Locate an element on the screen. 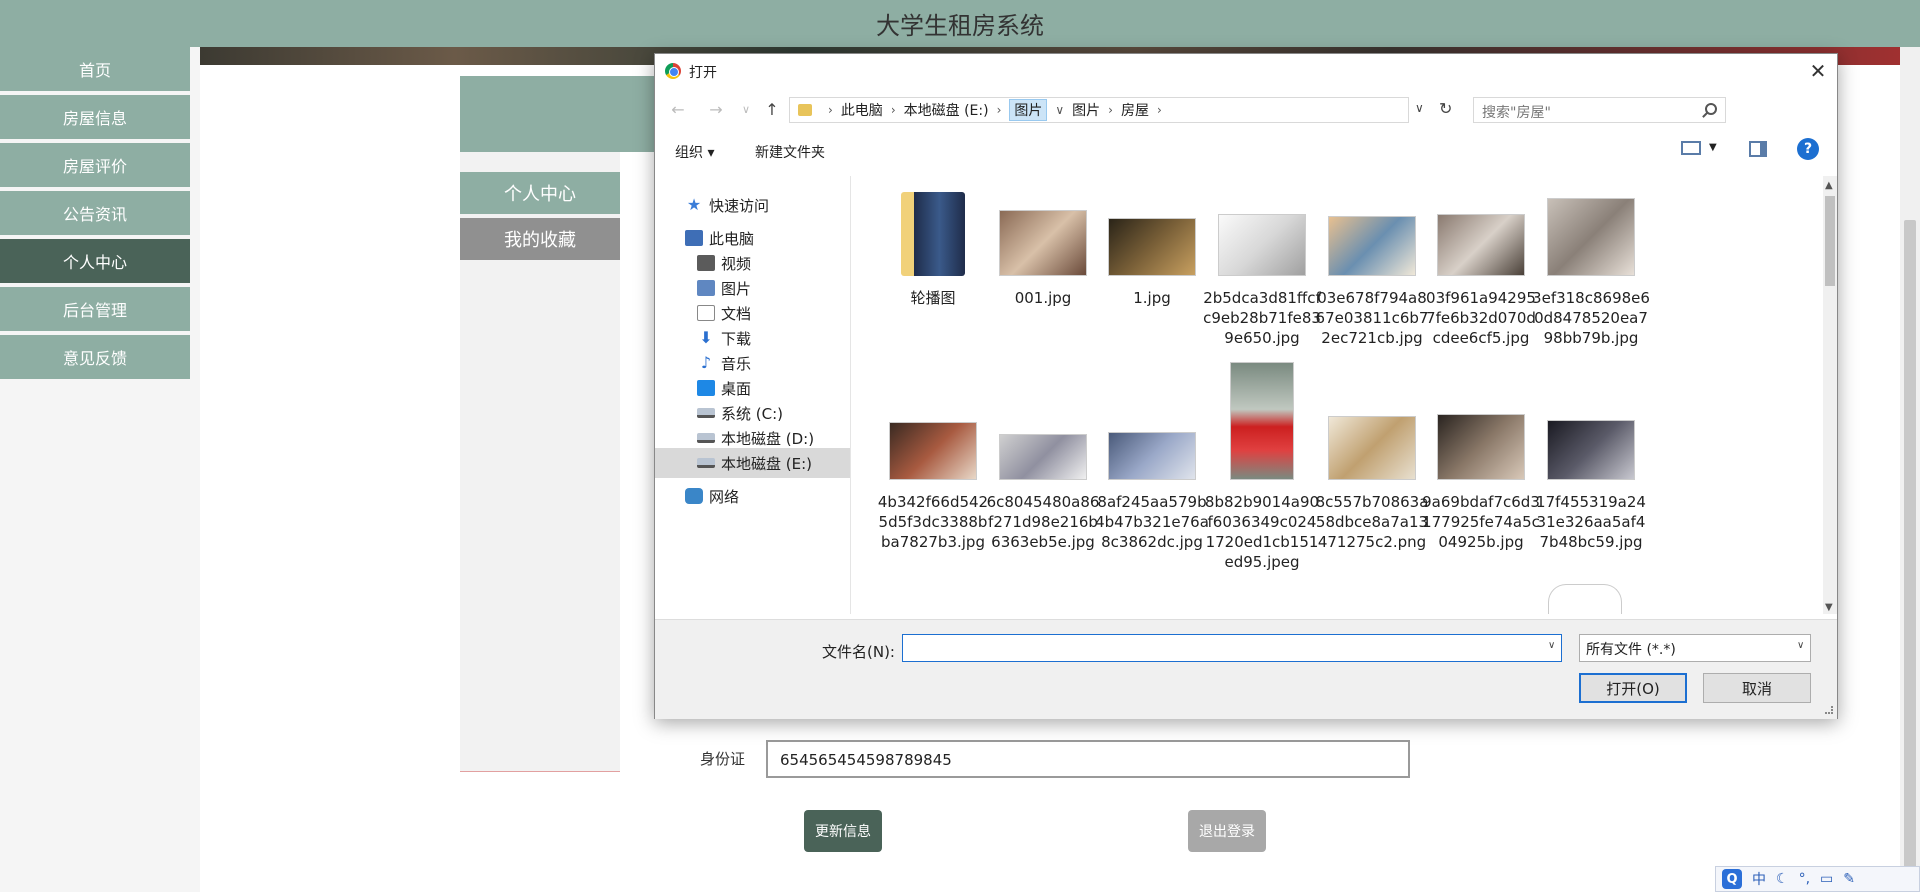 Image resolution: width=1920 pixels, height=892 pixels. star-icon: ★ is located at coordinates (694, 204).